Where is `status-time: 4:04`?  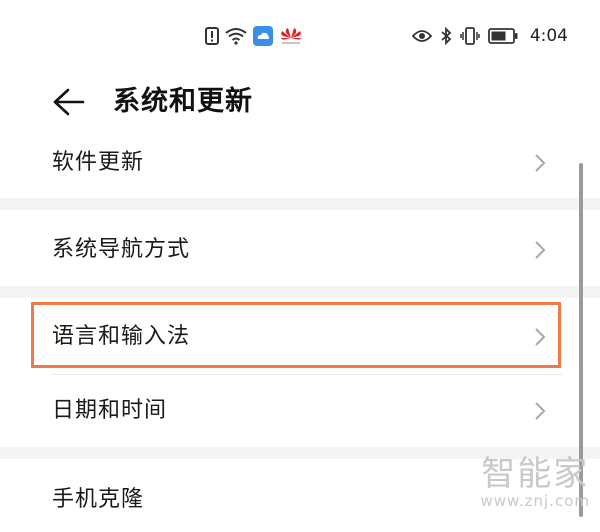 status-time: 4:04 is located at coordinates (548, 36).